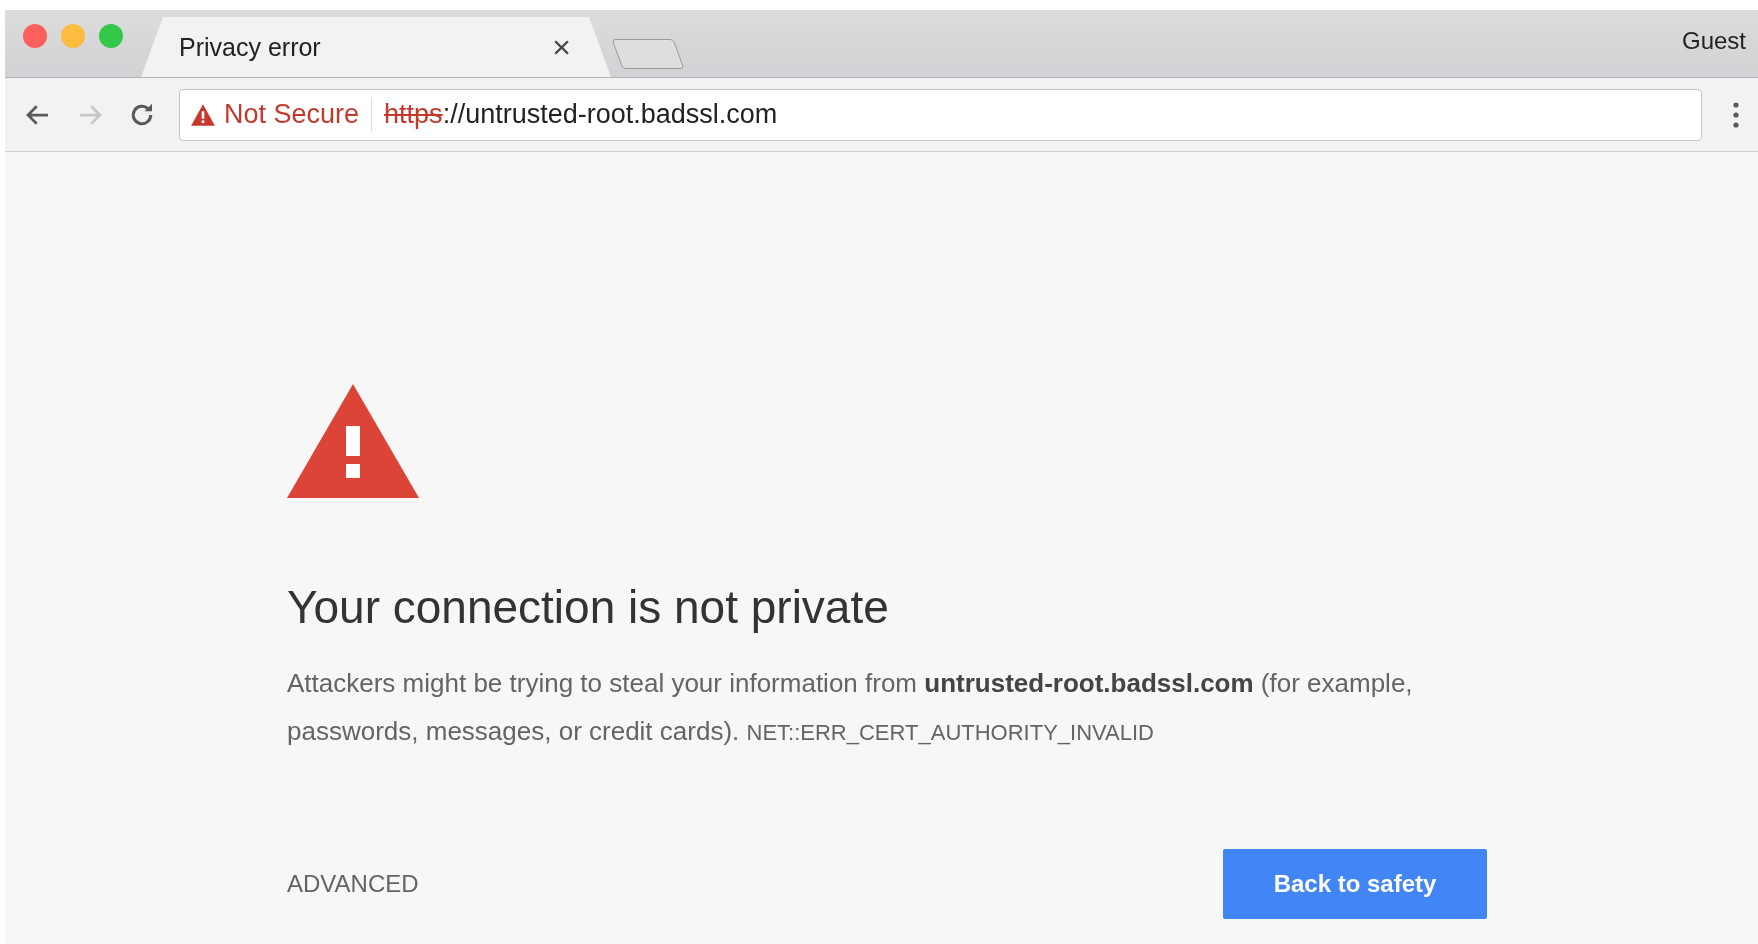  What do you see at coordinates (1719, 40) in the screenshot?
I see `profile-label: Guest` at bounding box center [1719, 40].